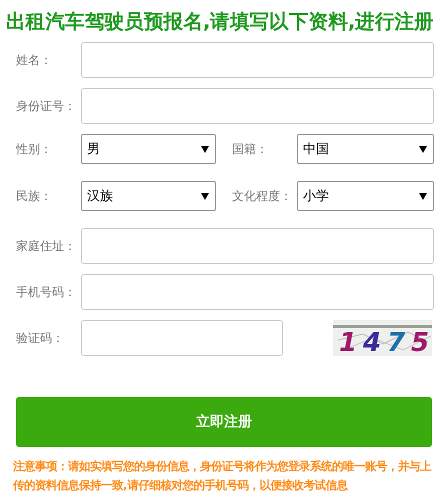  What do you see at coordinates (148, 149) in the screenshot?
I see `dropdown: 男` at bounding box center [148, 149].